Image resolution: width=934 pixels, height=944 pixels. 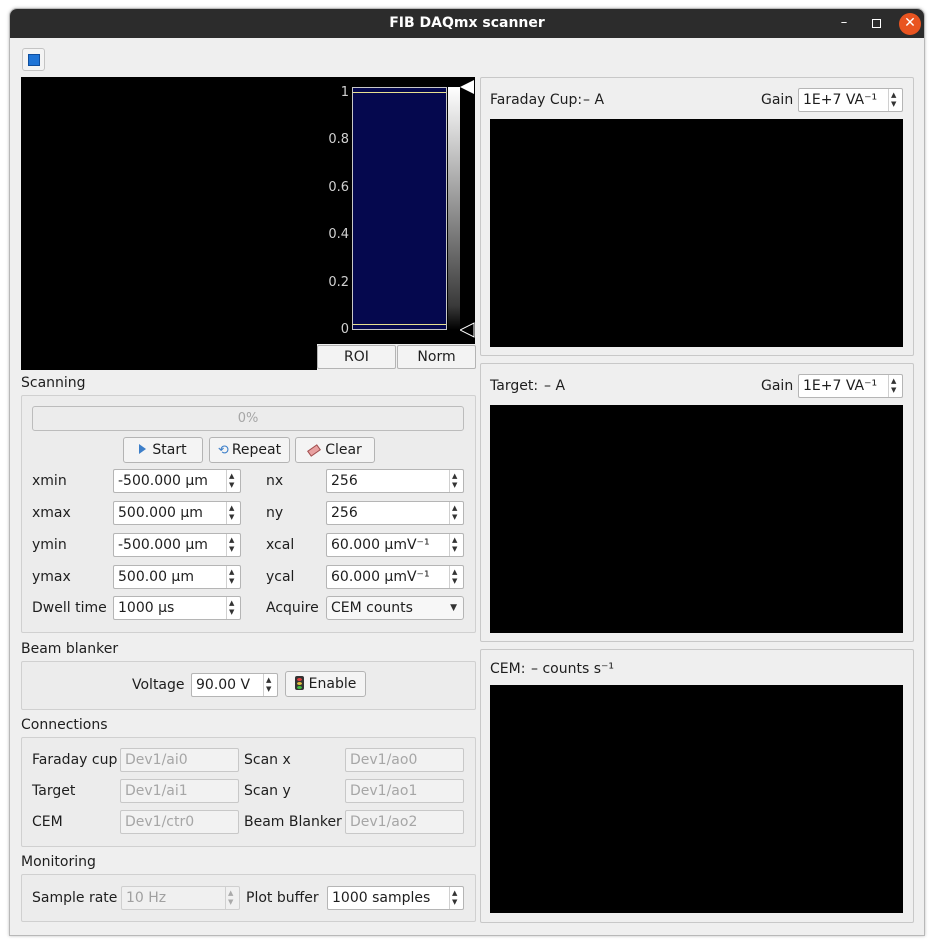 What do you see at coordinates (840, 100) in the screenshot?
I see `faraday-gain-value: 1E+7 VA⁻¹` at bounding box center [840, 100].